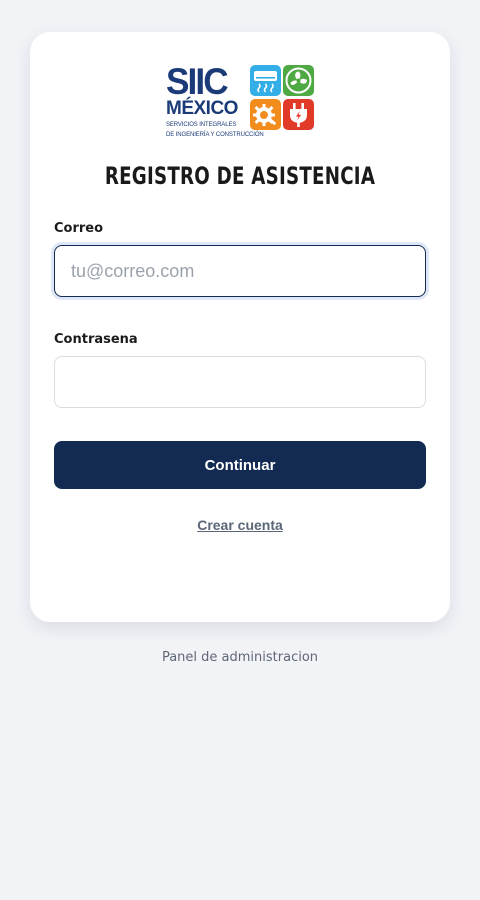  What do you see at coordinates (202, 108) in the screenshot?
I see `logo-subname: MÉXICO` at bounding box center [202, 108].